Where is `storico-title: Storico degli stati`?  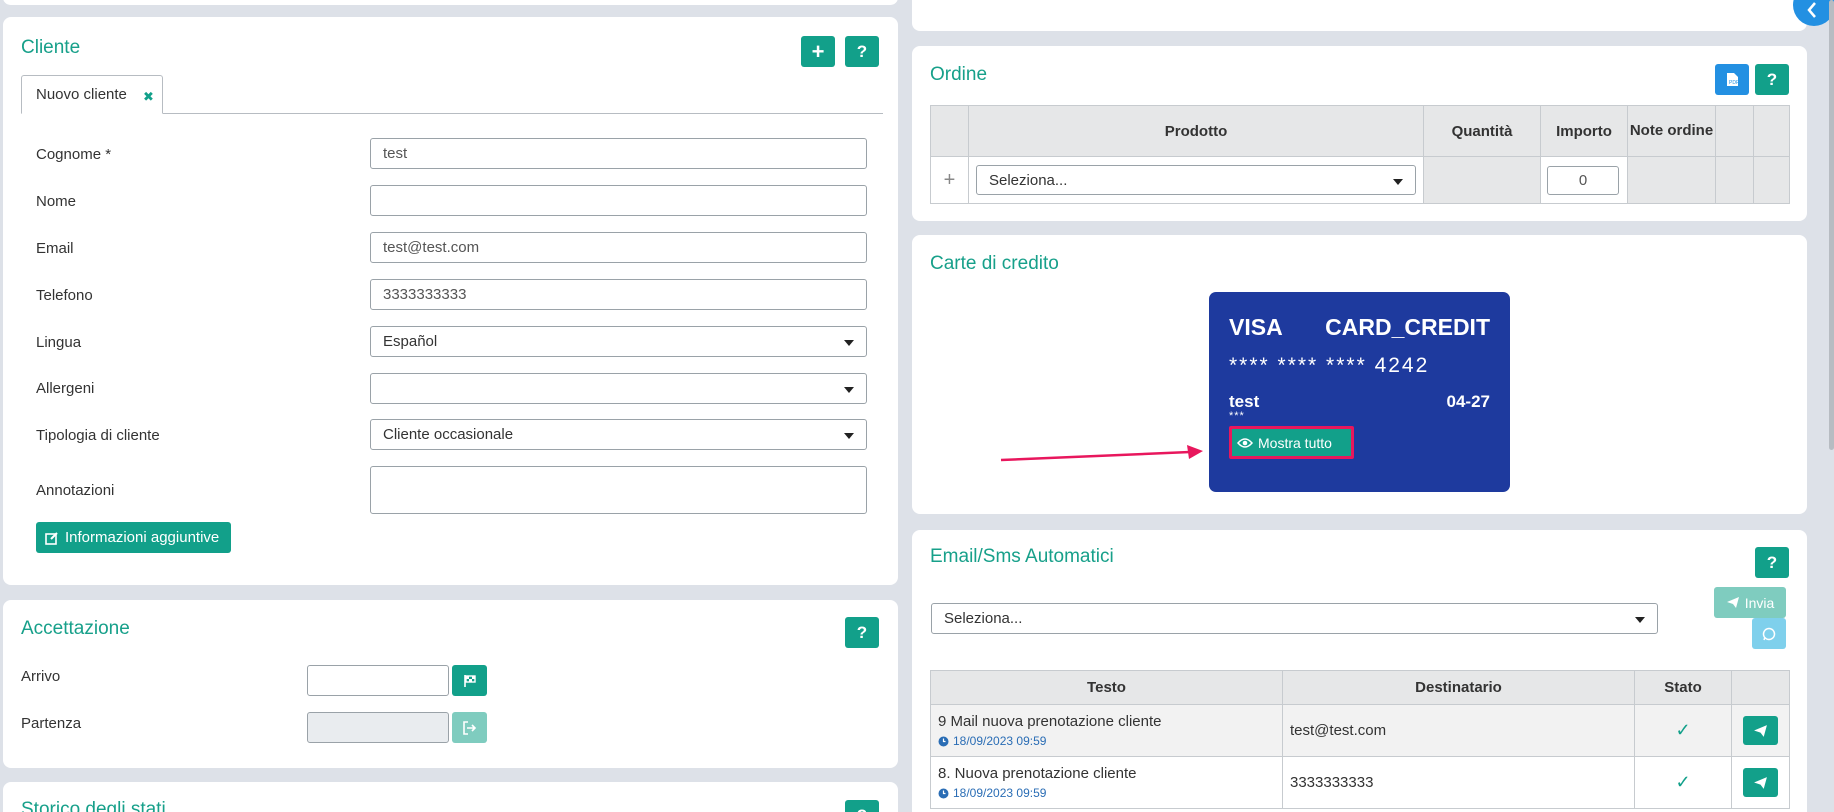 storico-title: Storico degli stati is located at coordinates (93, 805).